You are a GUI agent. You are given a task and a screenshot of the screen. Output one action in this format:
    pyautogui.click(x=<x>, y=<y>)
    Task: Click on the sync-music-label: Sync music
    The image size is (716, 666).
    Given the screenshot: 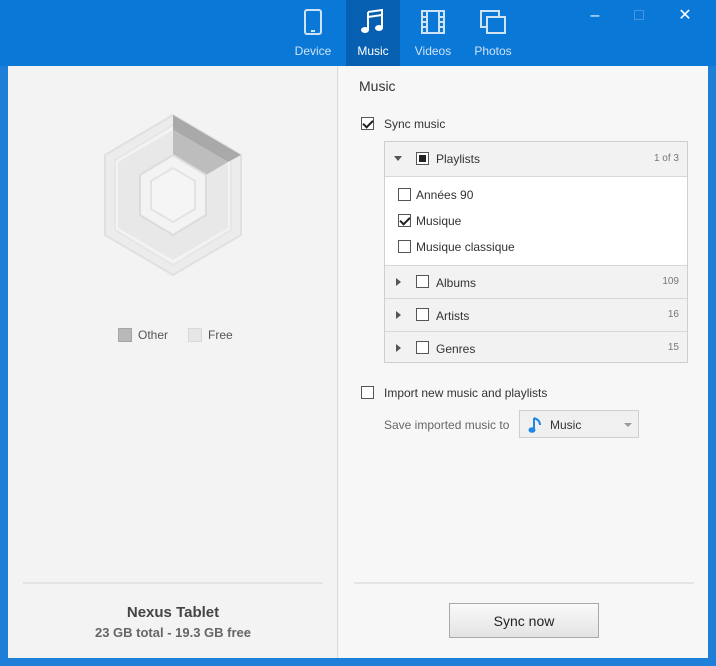 What is the action you would take?
    pyautogui.click(x=414, y=124)
    